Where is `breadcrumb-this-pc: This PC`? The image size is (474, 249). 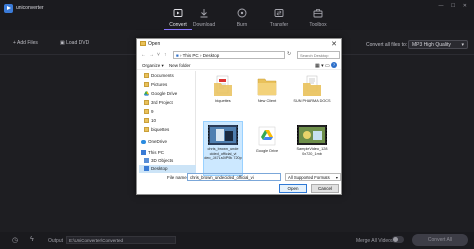 breadcrumb-this-pc: This PC is located at coordinates (191, 55).